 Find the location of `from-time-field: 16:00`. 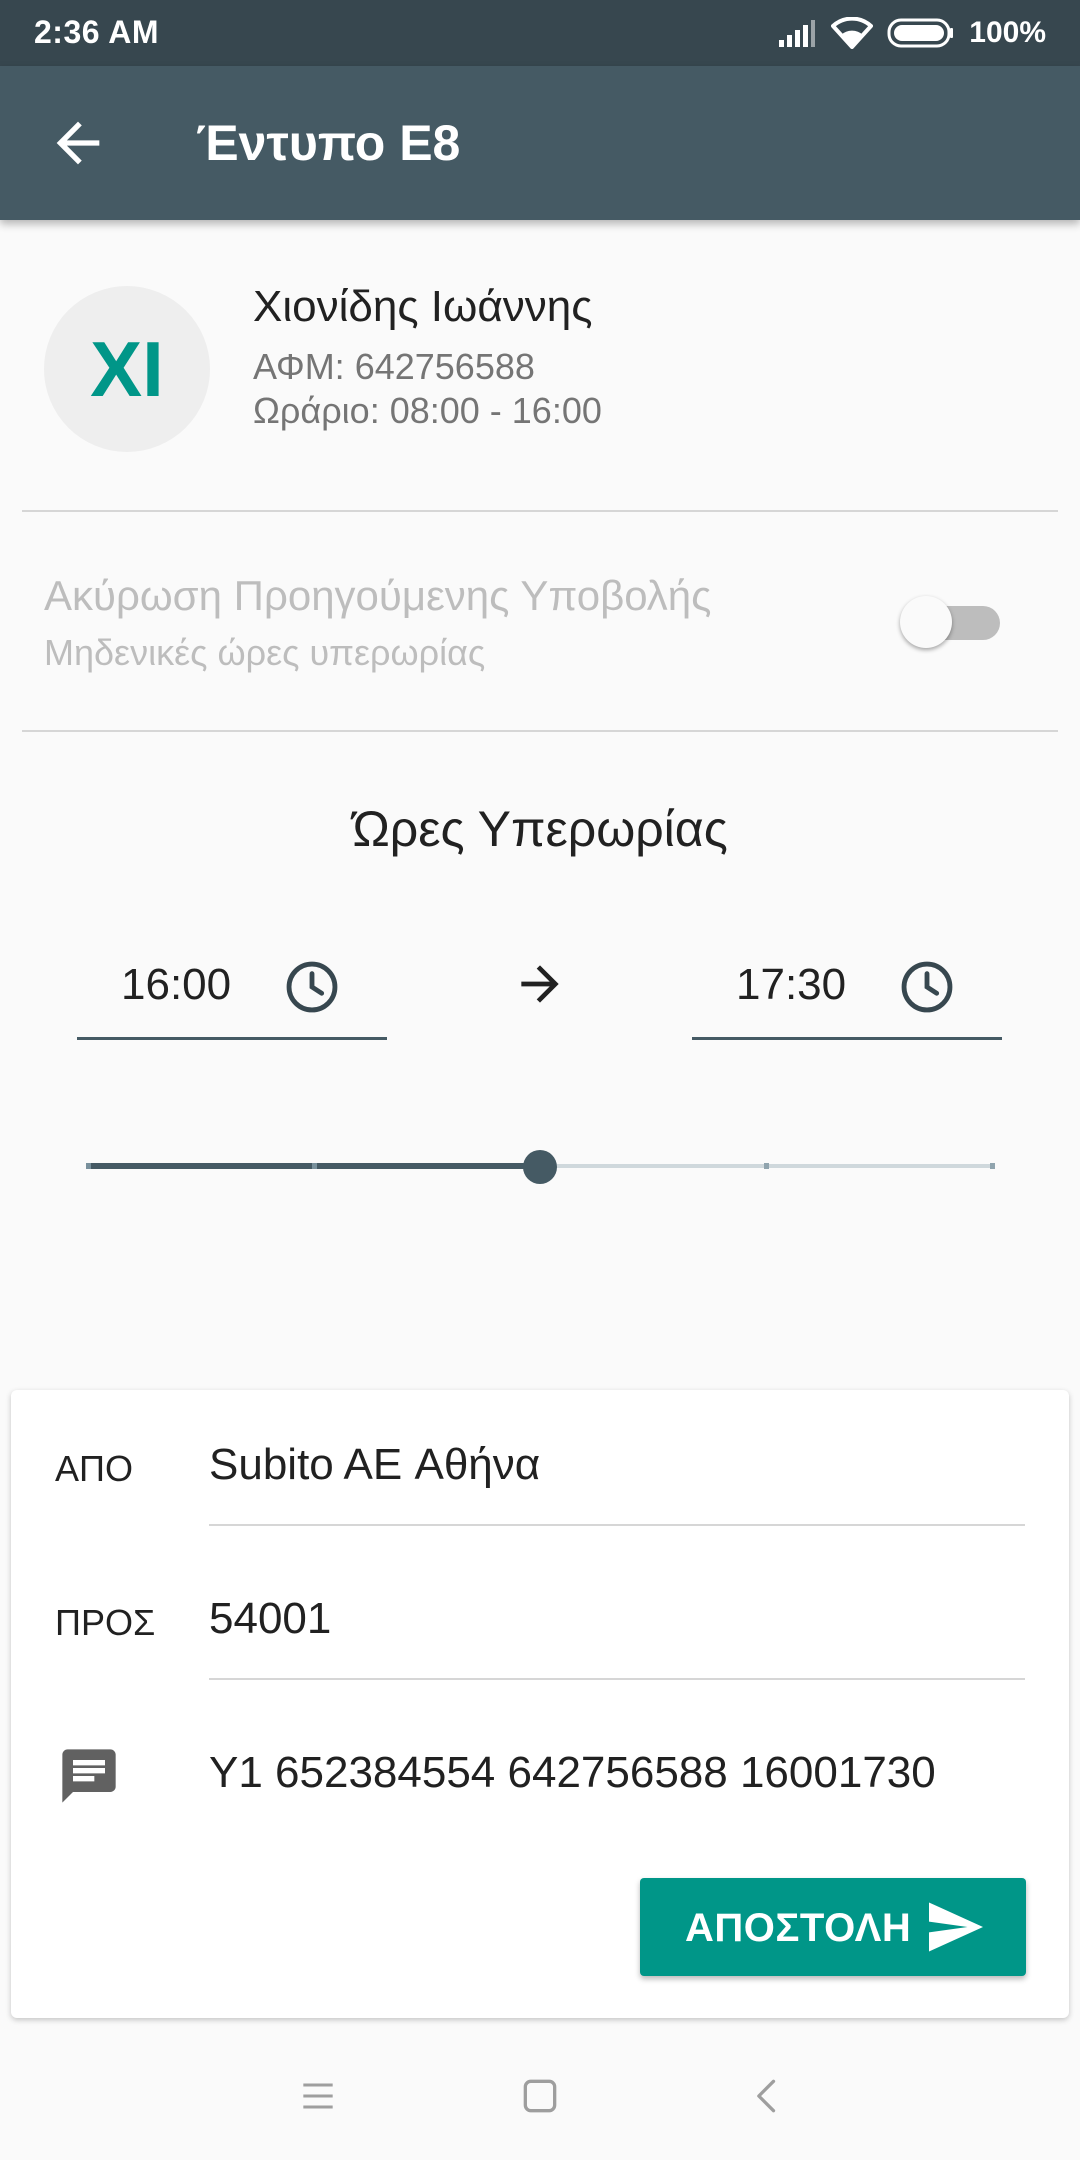

from-time-field: 16:00 is located at coordinates (232, 993).